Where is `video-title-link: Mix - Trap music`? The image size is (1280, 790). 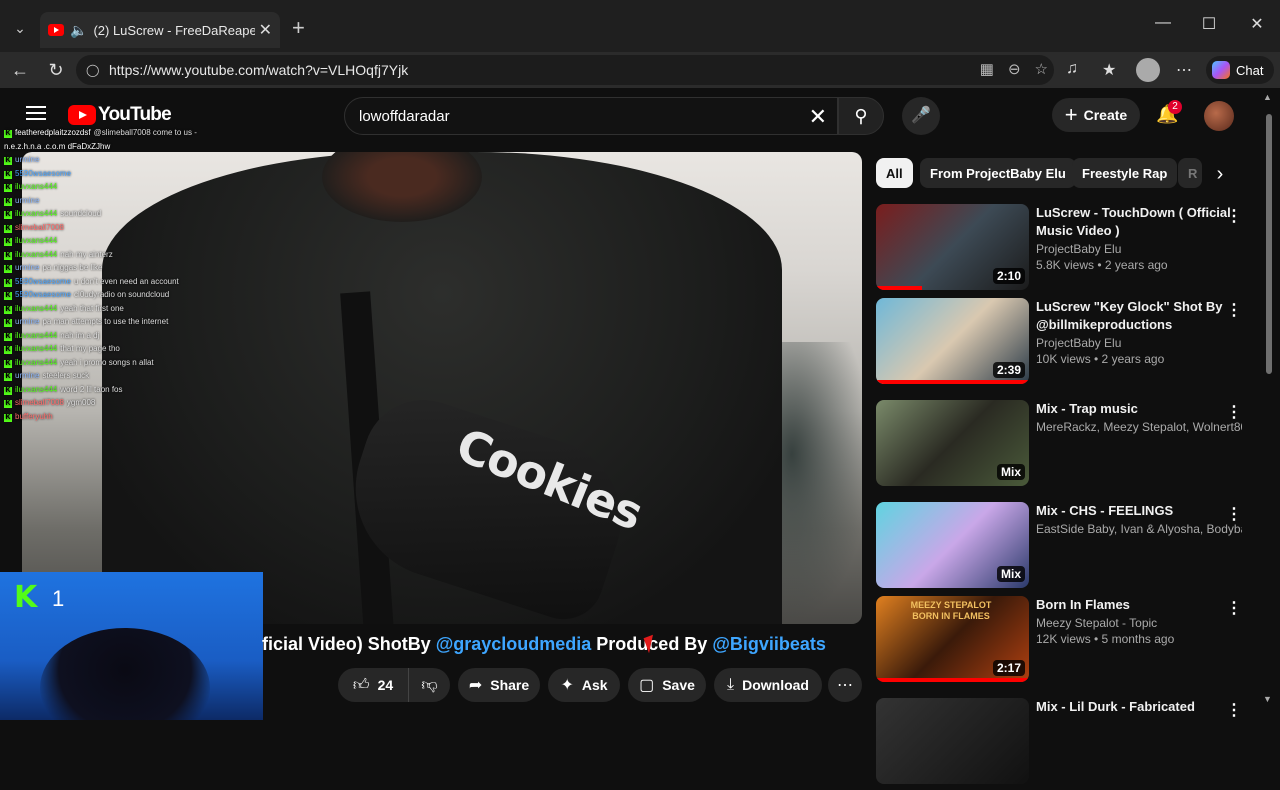
video-title-link: Mix - Trap music is located at coordinates (1139, 409).